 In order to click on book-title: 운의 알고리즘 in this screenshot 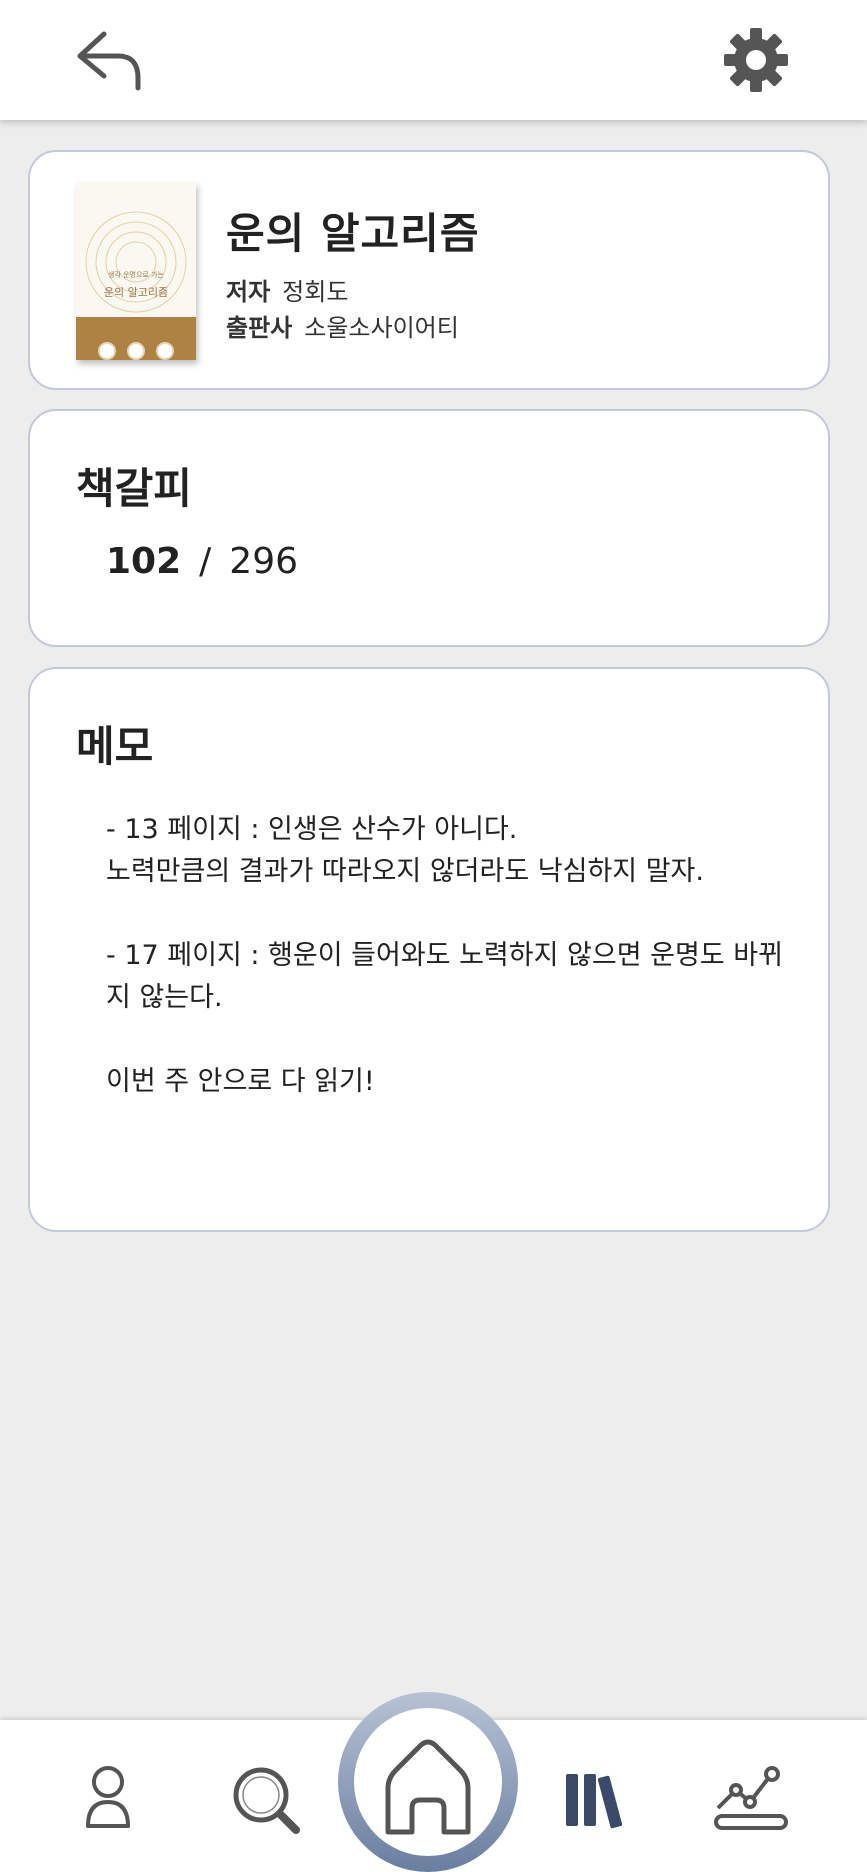, I will do `click(353, 233)`.